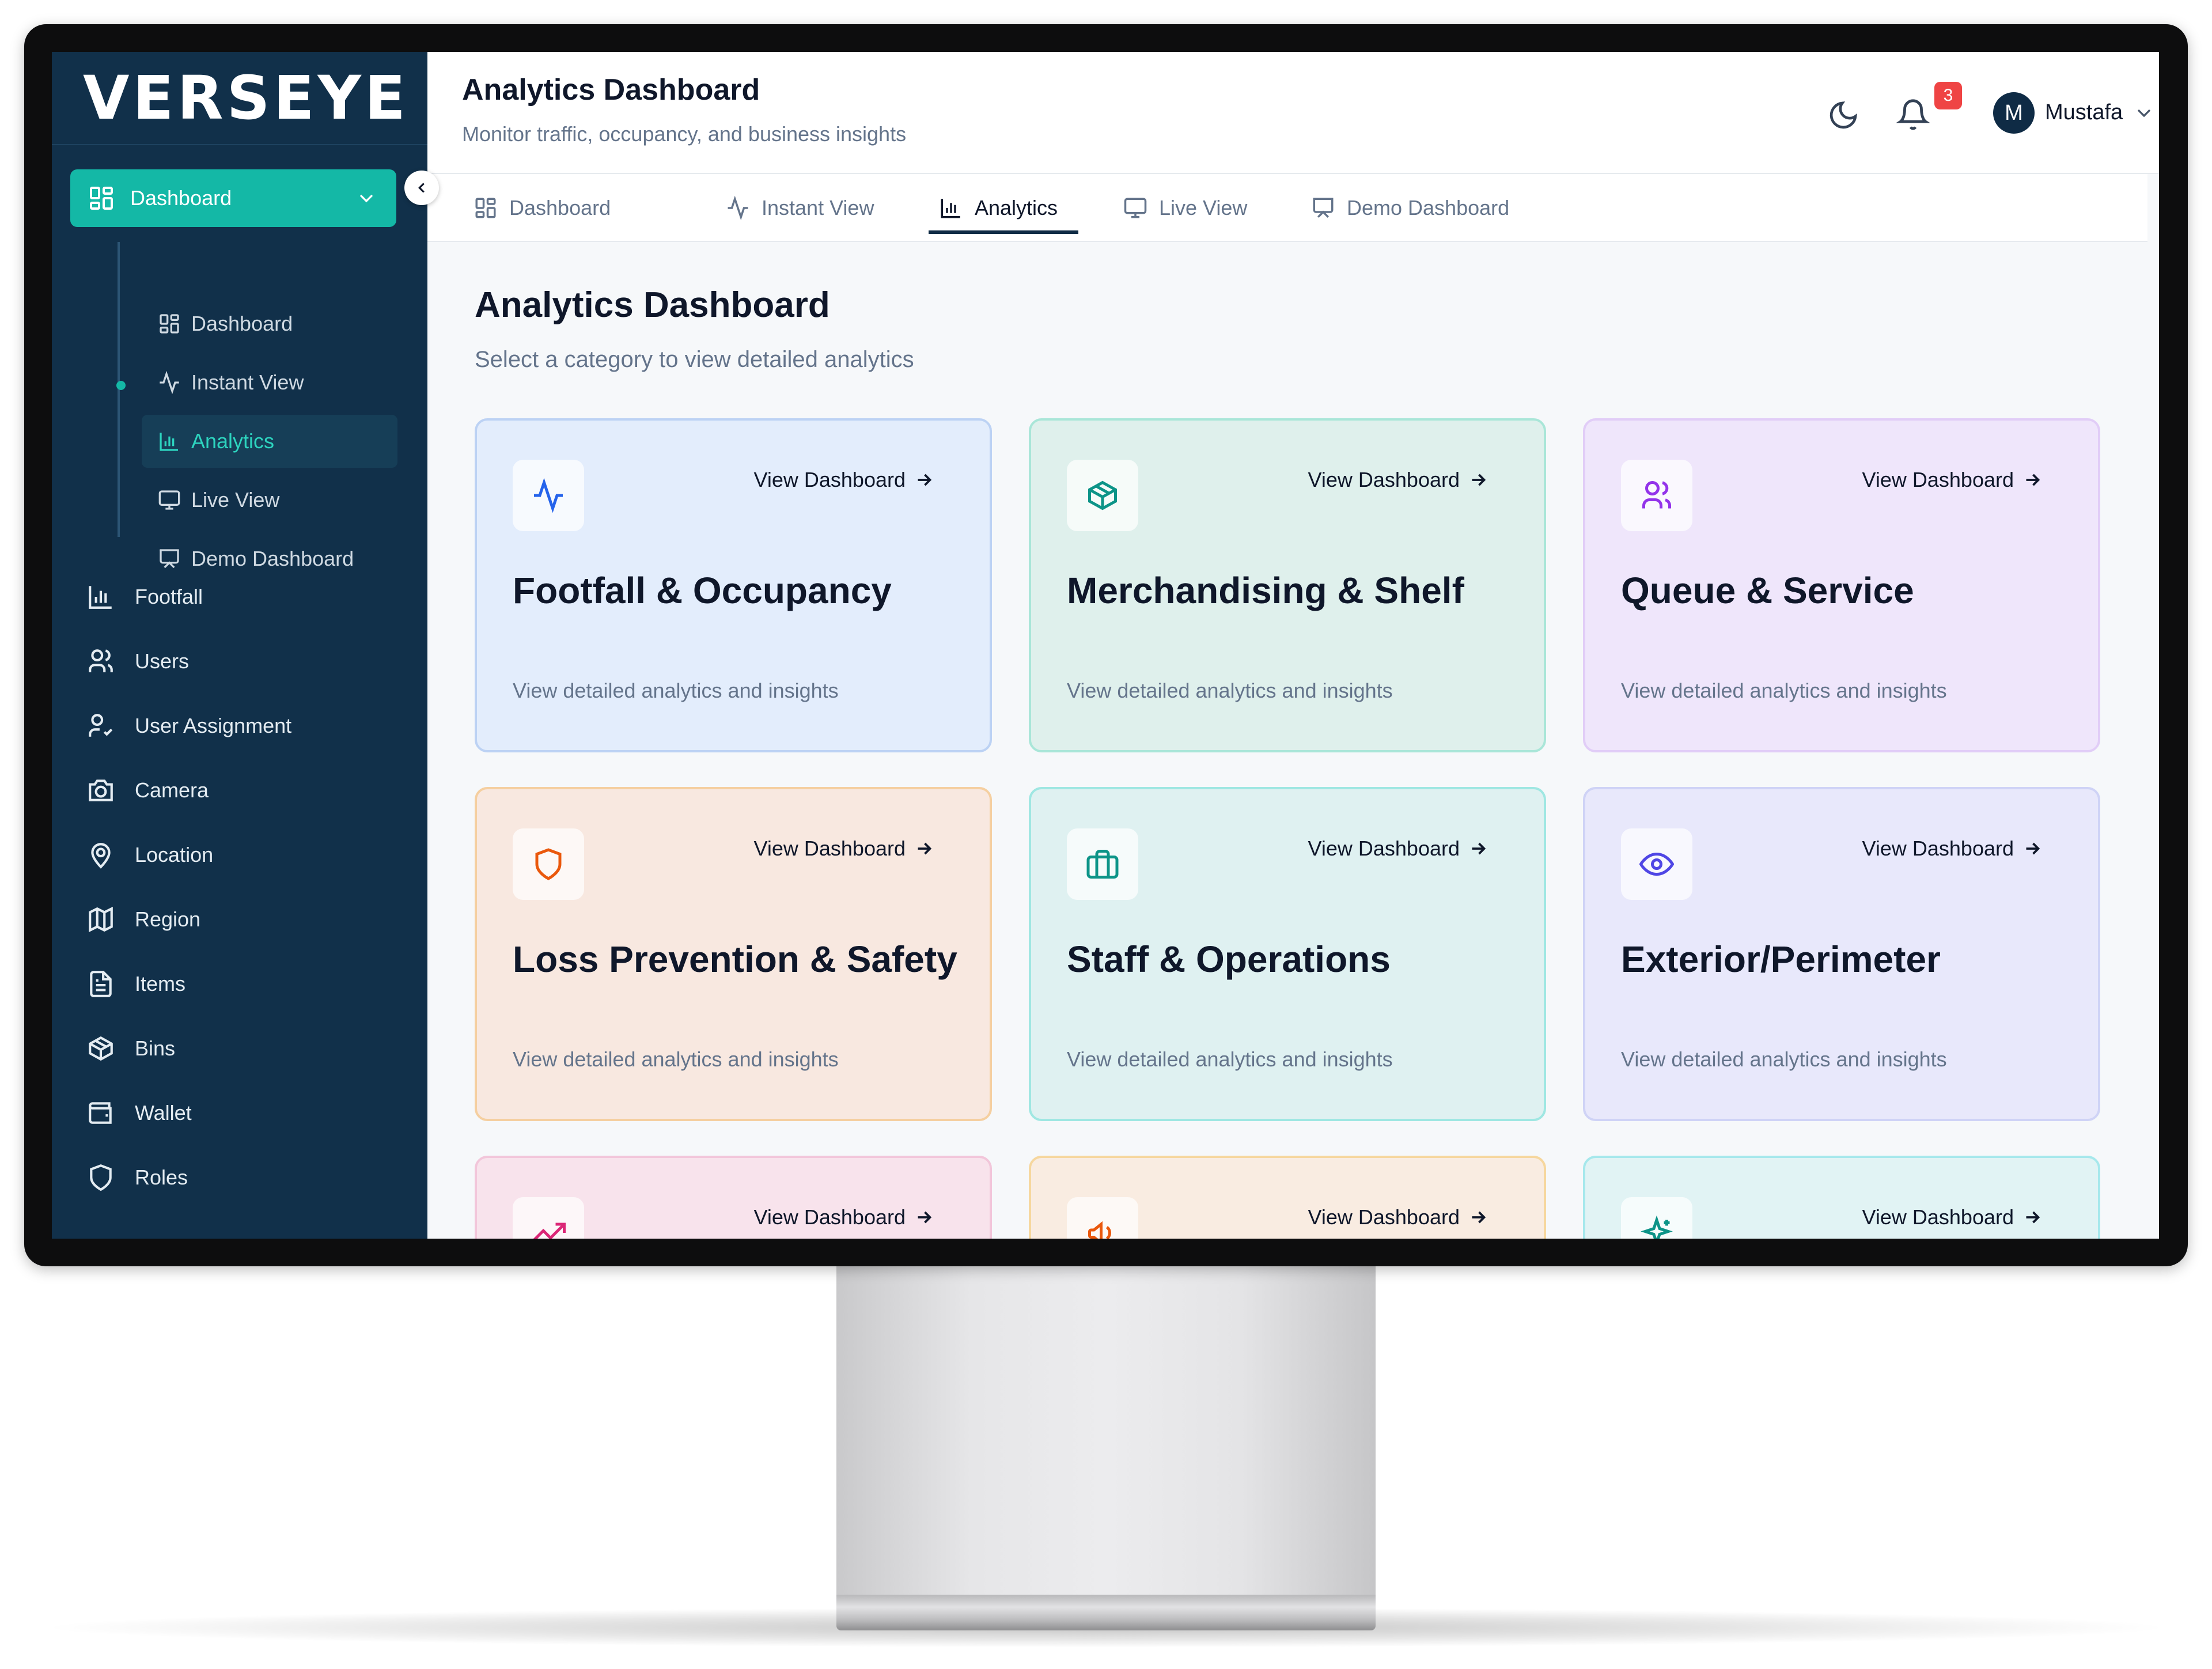 The height and width of the screenshot is (1669, 2212). I want to click on sidebar-item-label: Location, so click(174, 854).